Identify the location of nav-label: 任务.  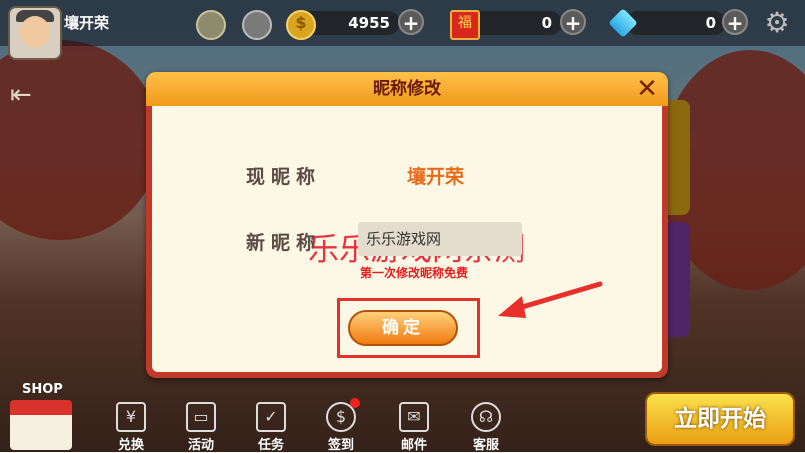
(270, 445).